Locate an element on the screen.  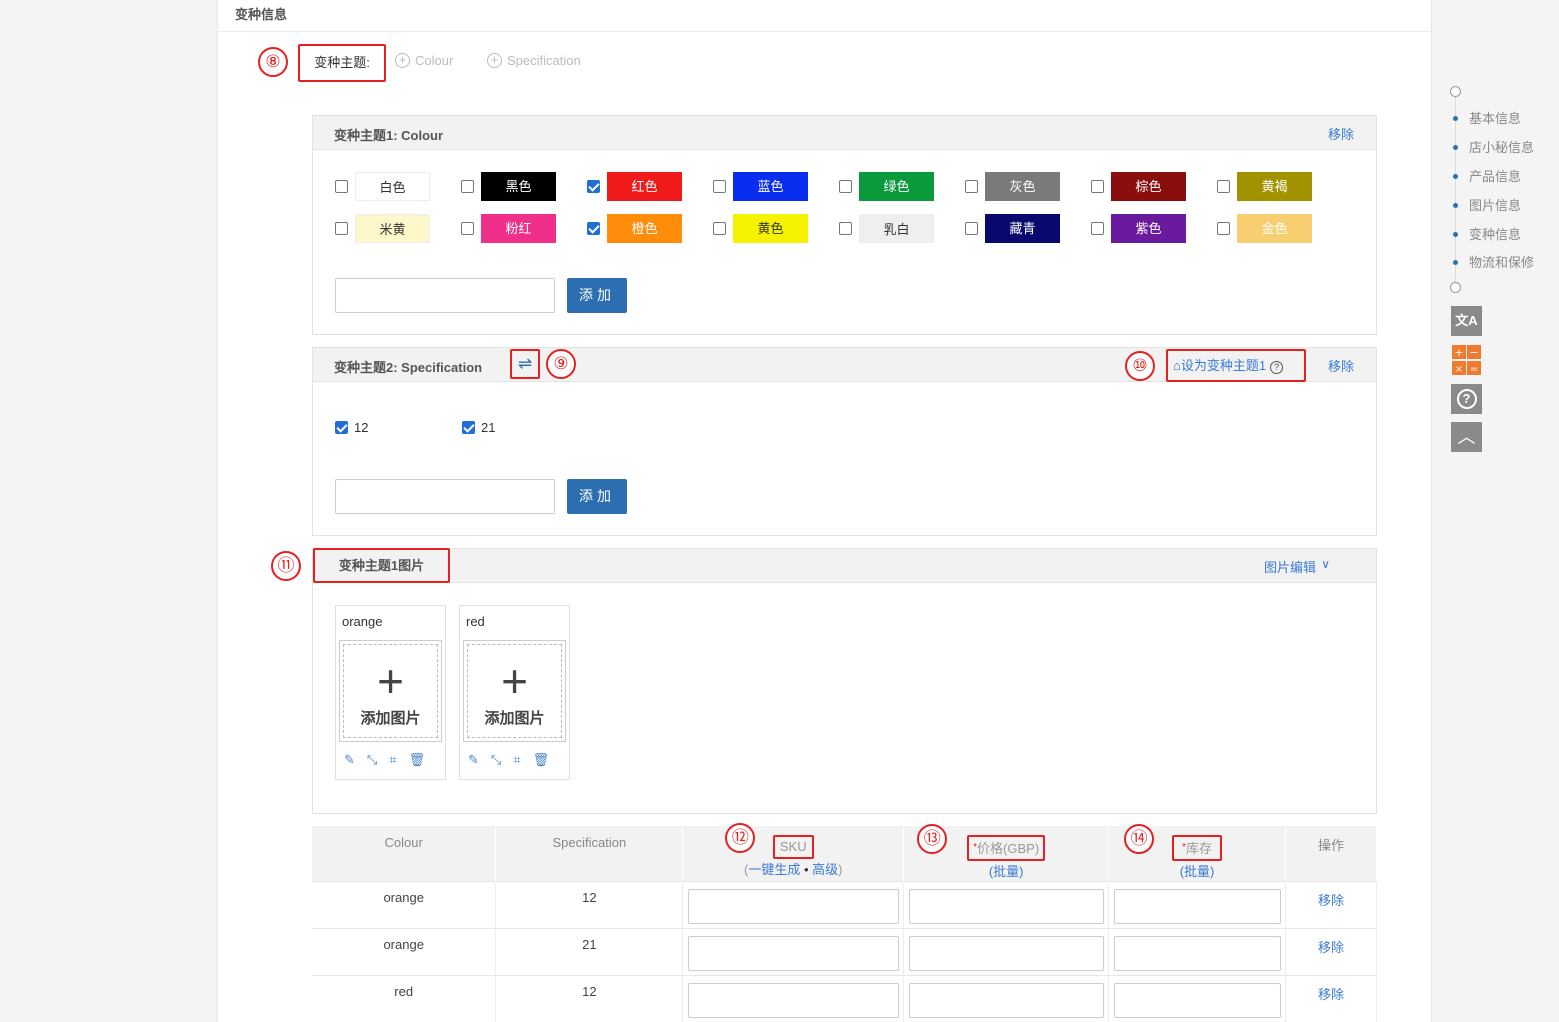
translate-icon: 文A is located at coordinates (1466, 321).